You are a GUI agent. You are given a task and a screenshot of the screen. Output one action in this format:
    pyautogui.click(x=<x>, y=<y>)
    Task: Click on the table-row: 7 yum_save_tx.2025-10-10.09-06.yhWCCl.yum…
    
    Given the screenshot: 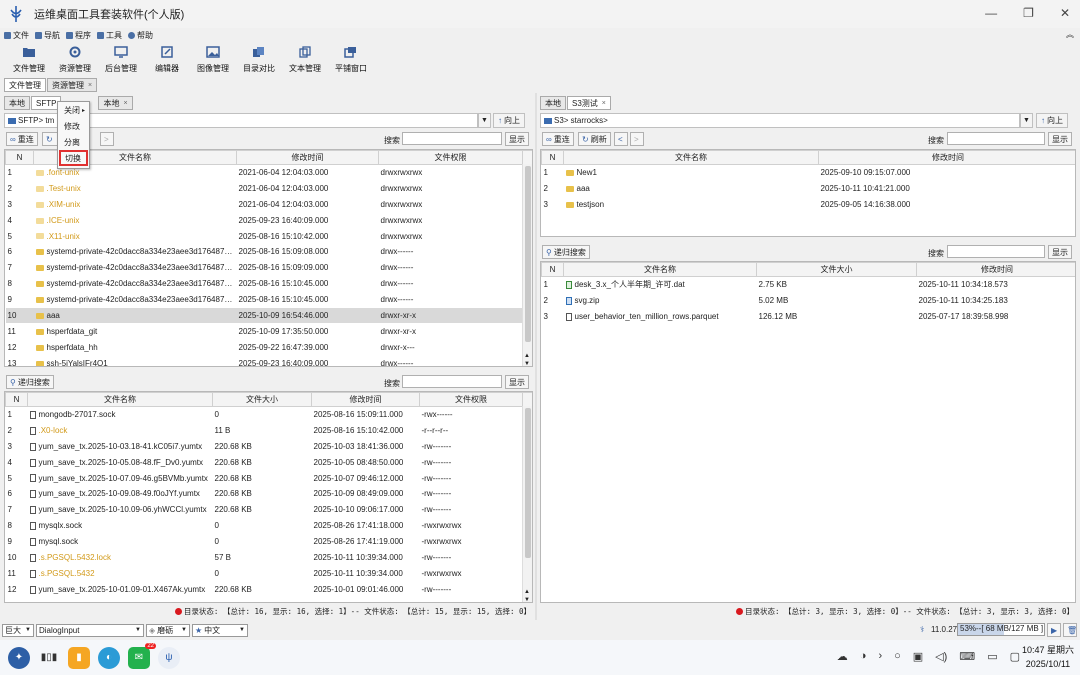 What is the action you would take?
    pyautogui.click(x=269, y=510)
    